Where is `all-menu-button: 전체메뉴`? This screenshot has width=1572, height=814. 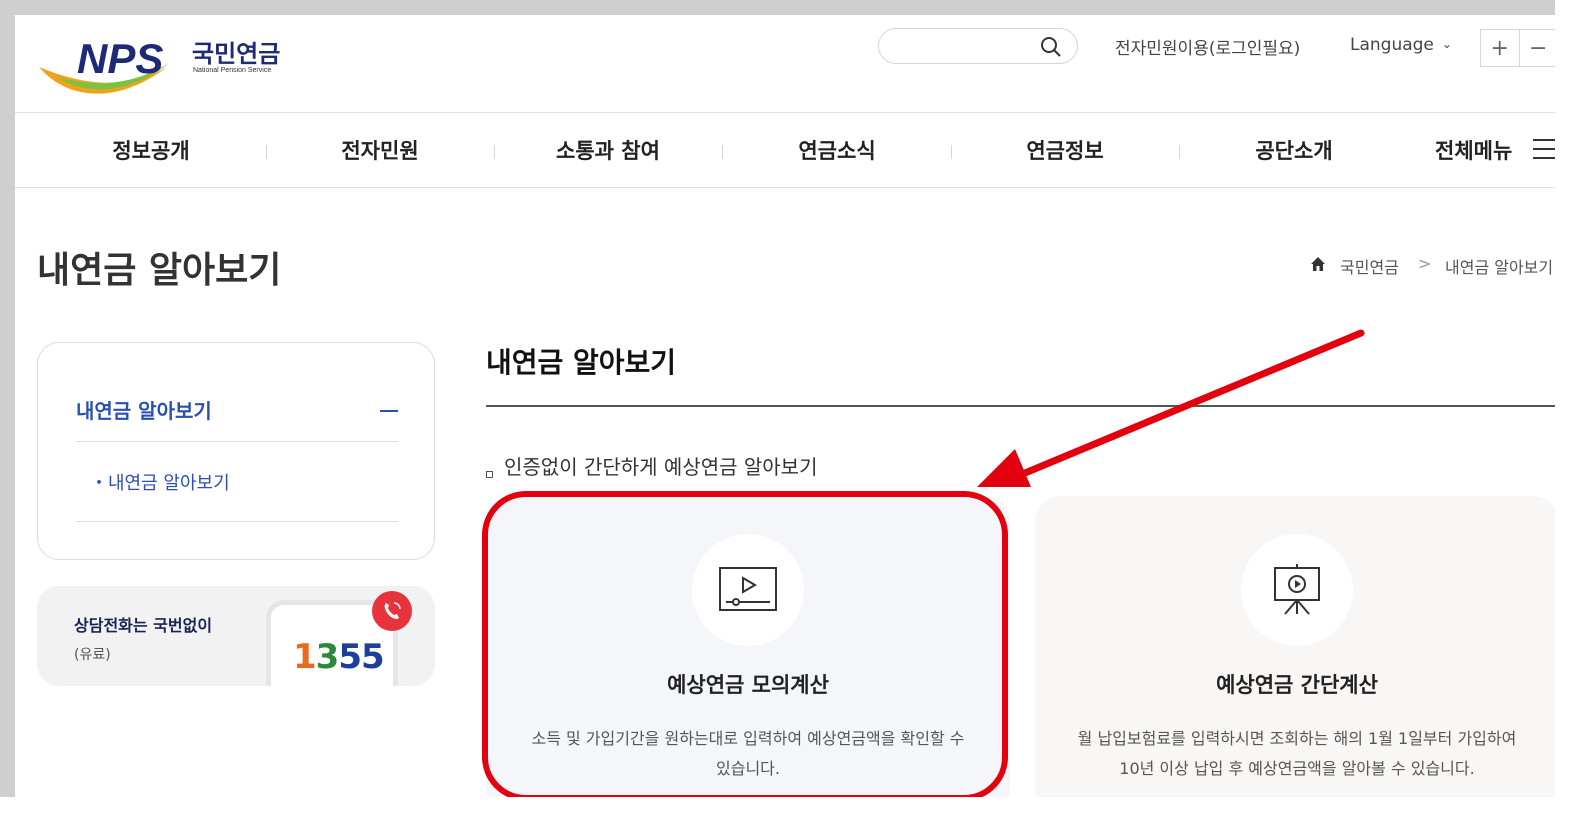 all-menu-button: 전체메뉴 is located at coordinates (1473, 150).